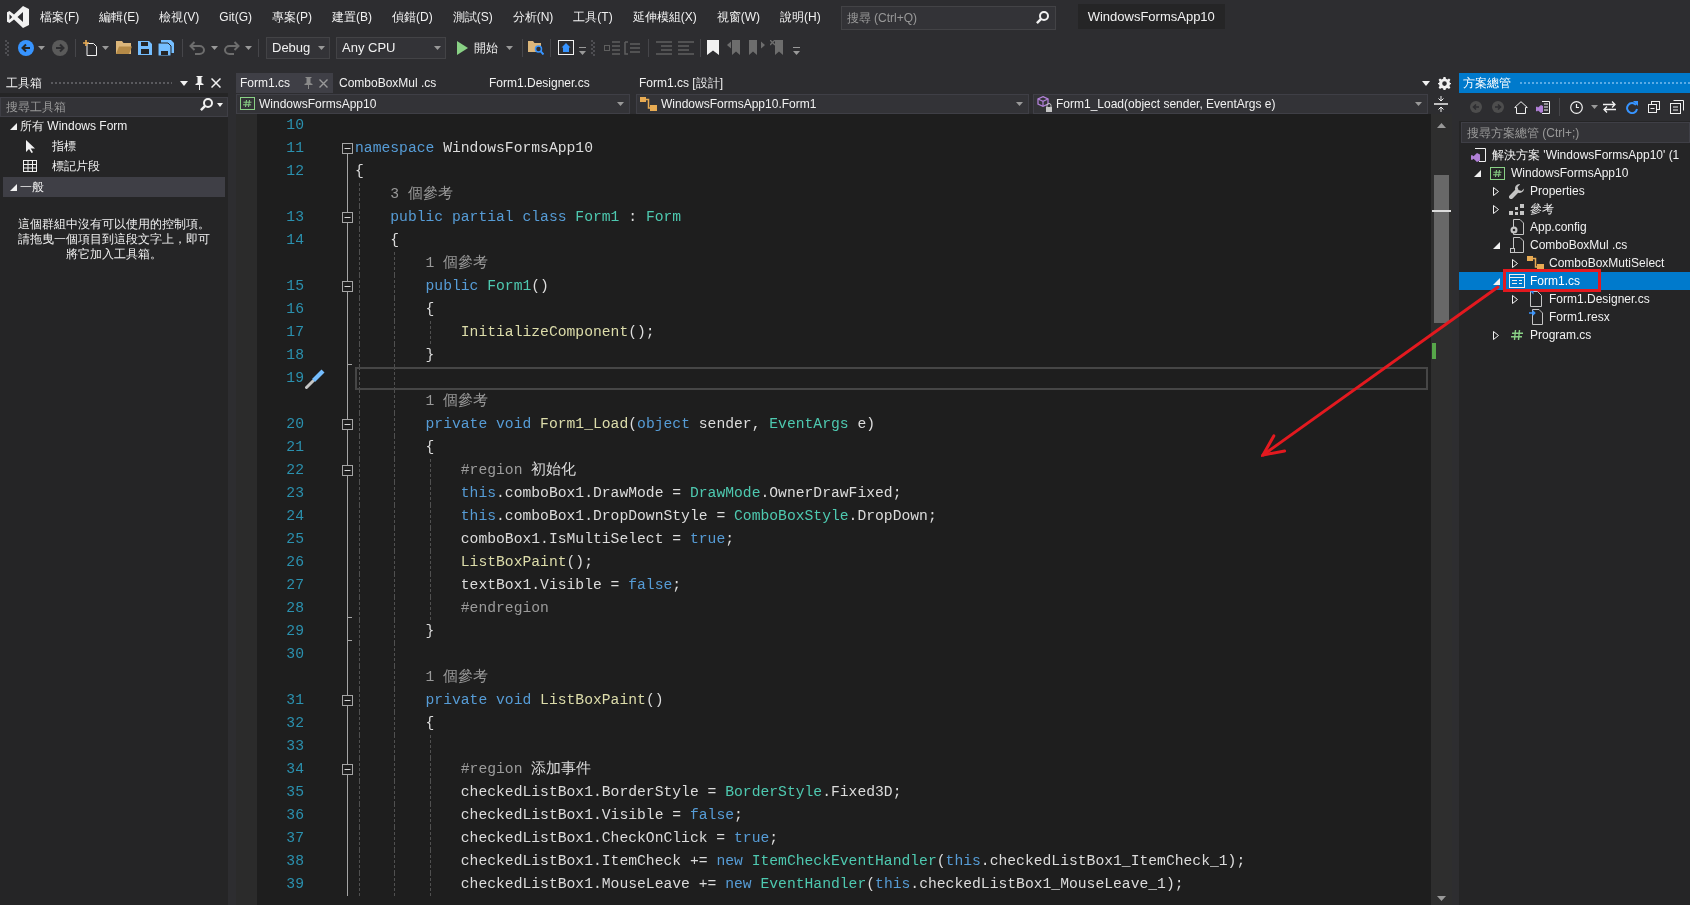 Image resolution: width=1690 pixels, height=905 pixels. Describe the element at coordinates (114, 187) in the screenshot. I see `toolbox-group: 一般` at that location.